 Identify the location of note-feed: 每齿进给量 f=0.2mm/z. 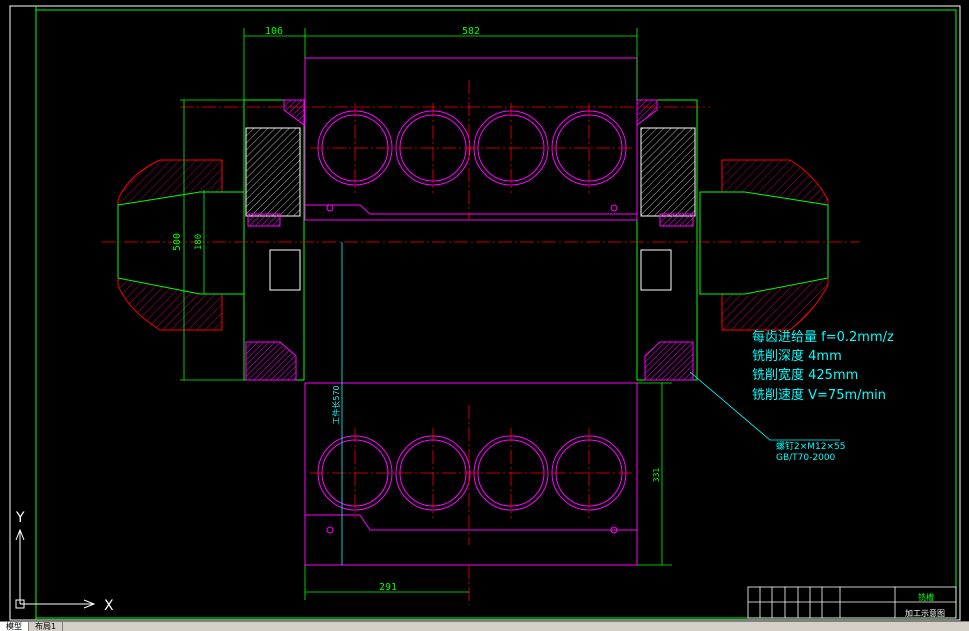
(823, 337).